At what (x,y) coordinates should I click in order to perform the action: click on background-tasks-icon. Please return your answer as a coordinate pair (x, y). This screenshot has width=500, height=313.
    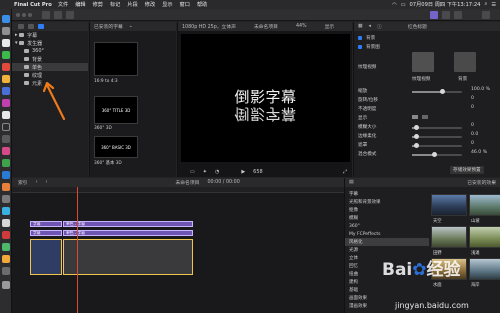
    Looking at the image, I should click on (70, 15).